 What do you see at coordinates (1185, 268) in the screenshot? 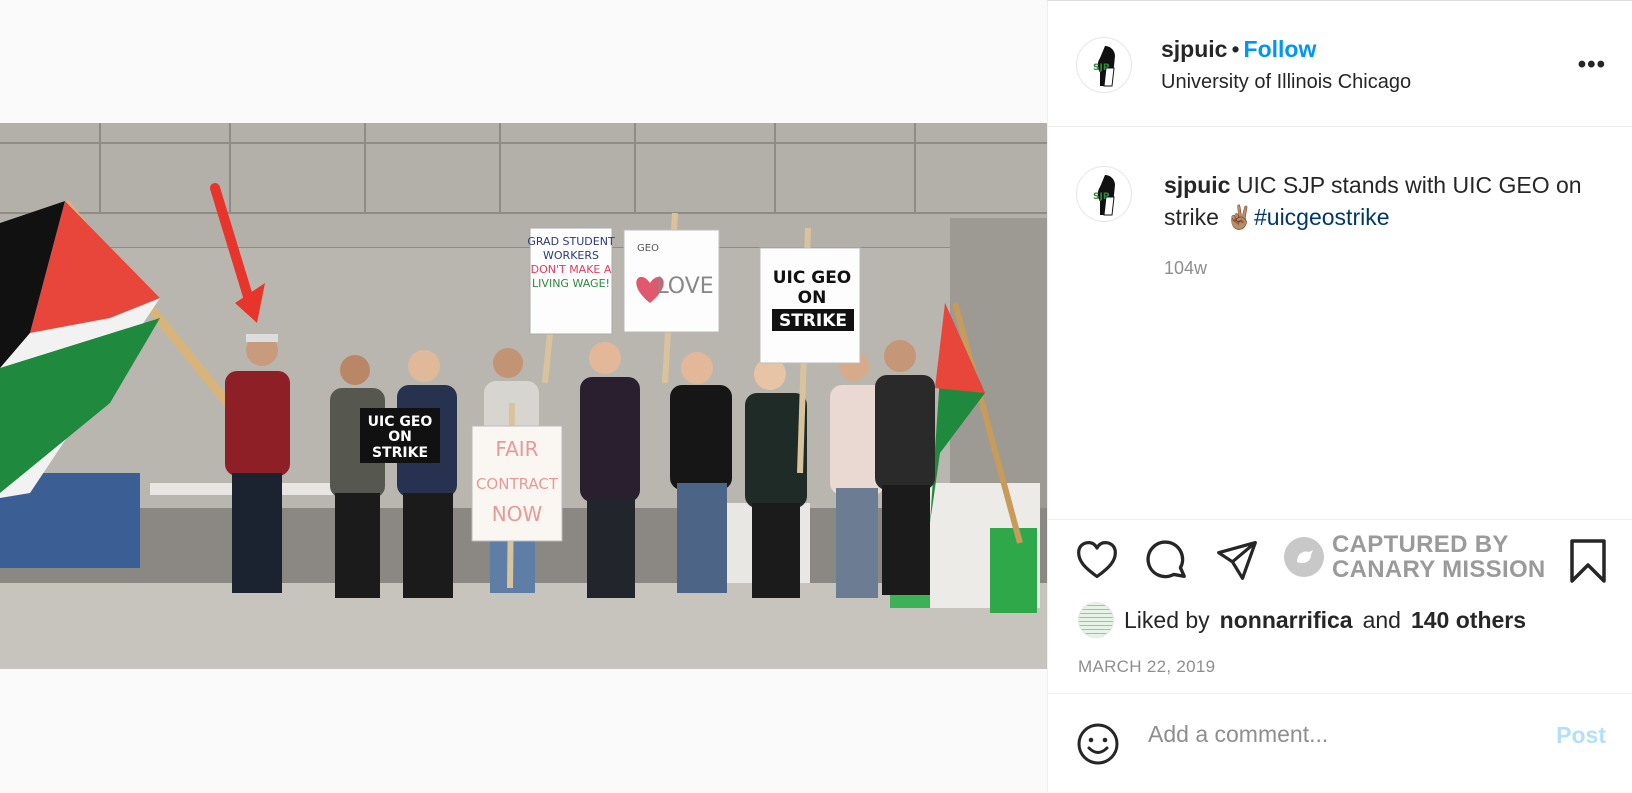
I see `post-age: 104w` at bounding box center [1185, 268].